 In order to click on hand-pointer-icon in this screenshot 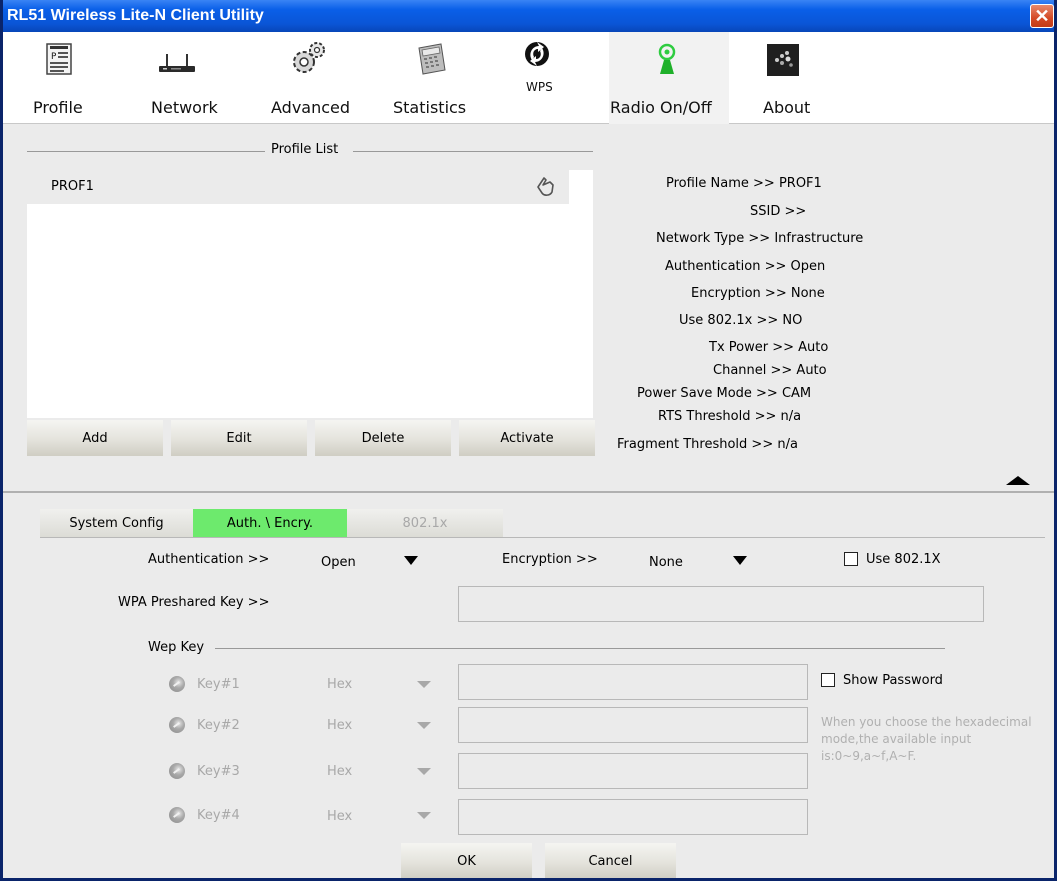, I will do `click(545, 186)`.